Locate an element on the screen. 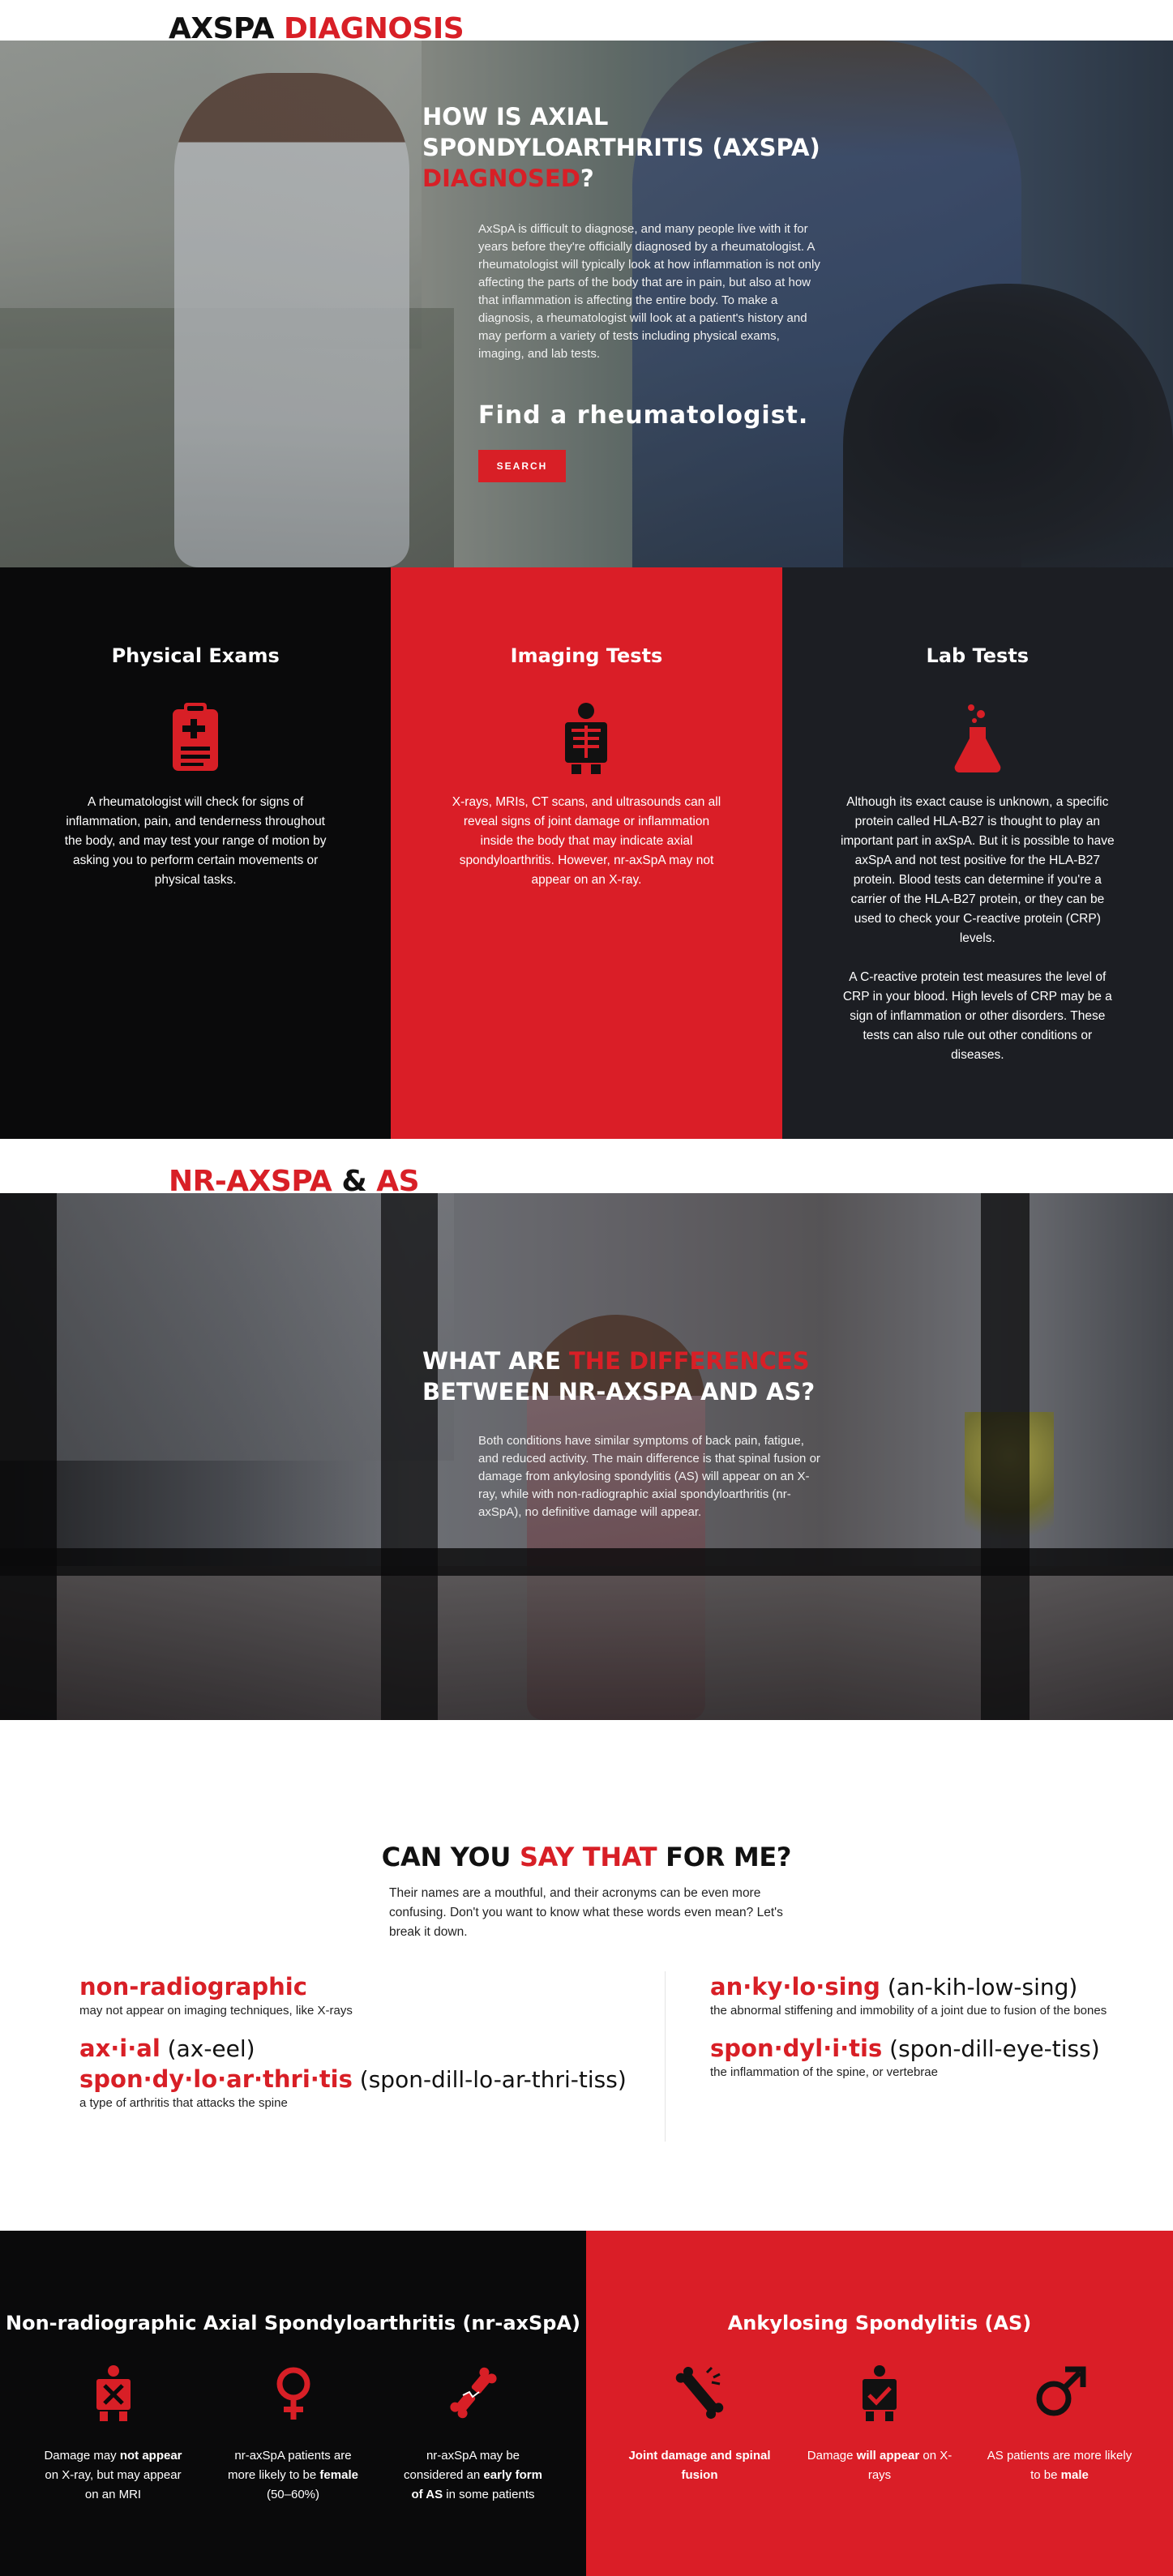 The image size is (1173, 2576). text-bold: will appear is located at coordinates (888, 2456).